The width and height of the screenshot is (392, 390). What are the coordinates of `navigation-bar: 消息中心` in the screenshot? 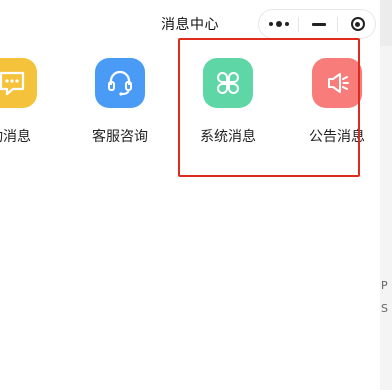 It's located at (190, 23).